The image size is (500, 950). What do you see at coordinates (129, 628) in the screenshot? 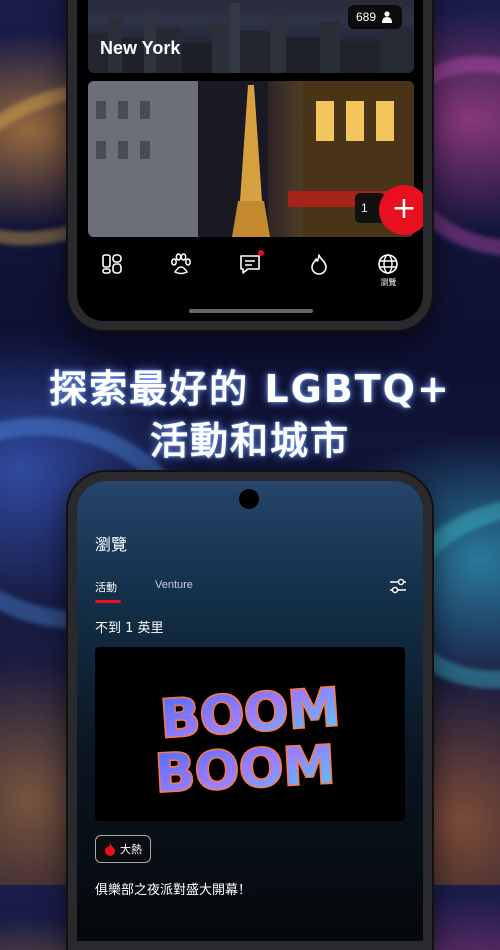
I see `distance-section-label: 不到 1 英里` at bounding box center [129, 628].